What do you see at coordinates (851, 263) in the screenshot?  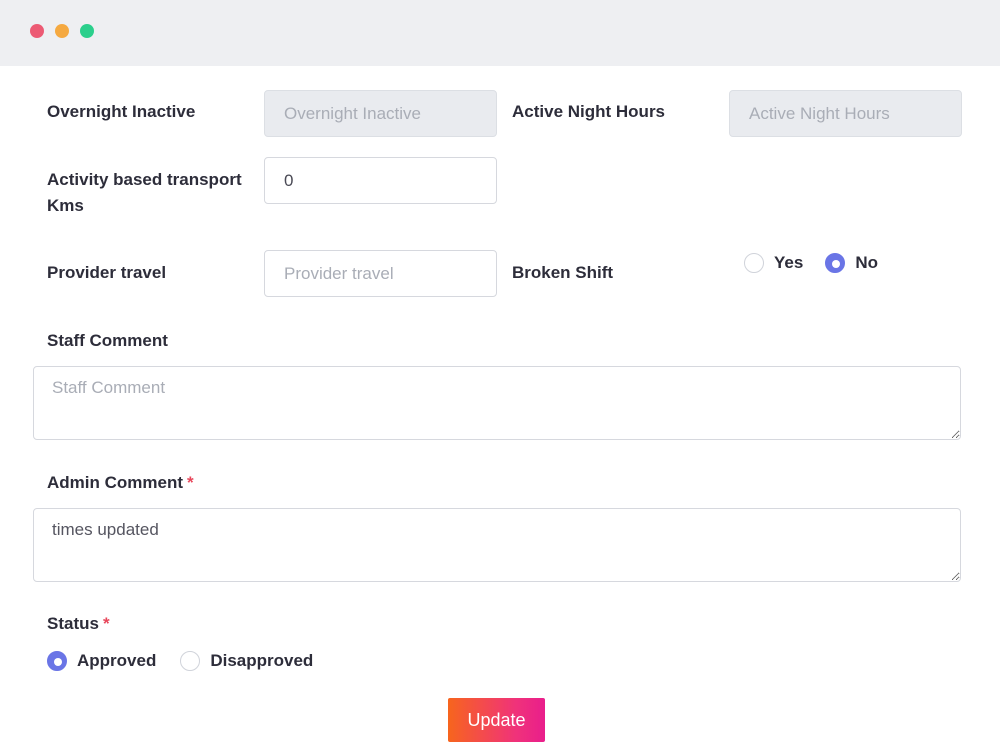 I see `broken-shift-no-option: No` at bounding box center [851, 263].